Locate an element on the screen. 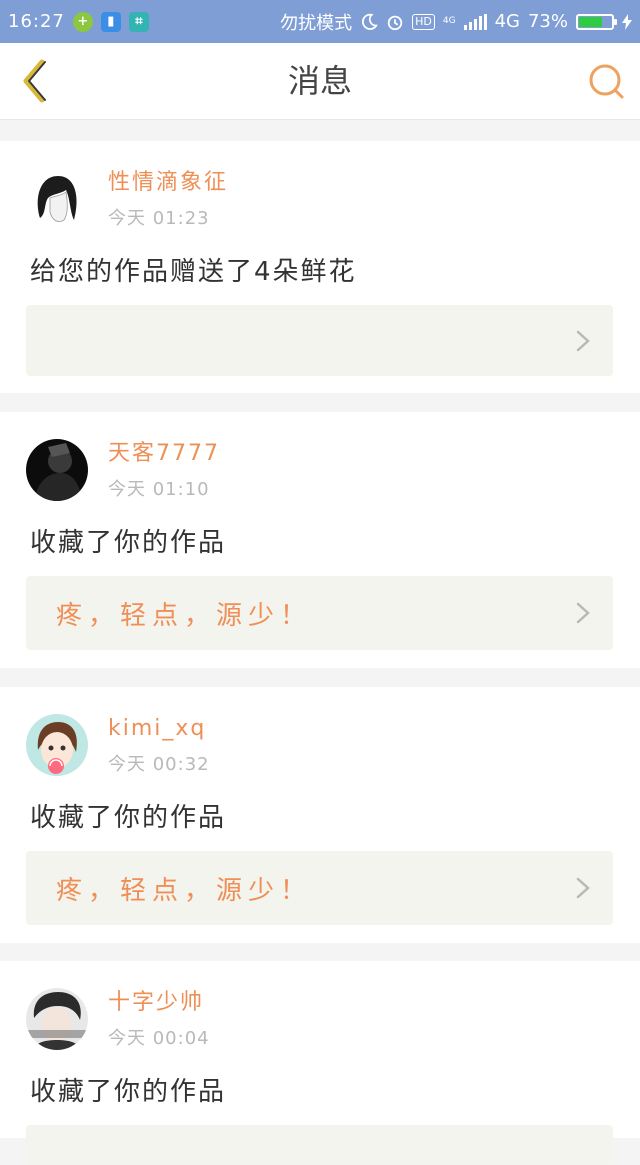 This screenshot has height=1165, width=640. message-time: 今天 01:23 is located at coordinates (159, 218).